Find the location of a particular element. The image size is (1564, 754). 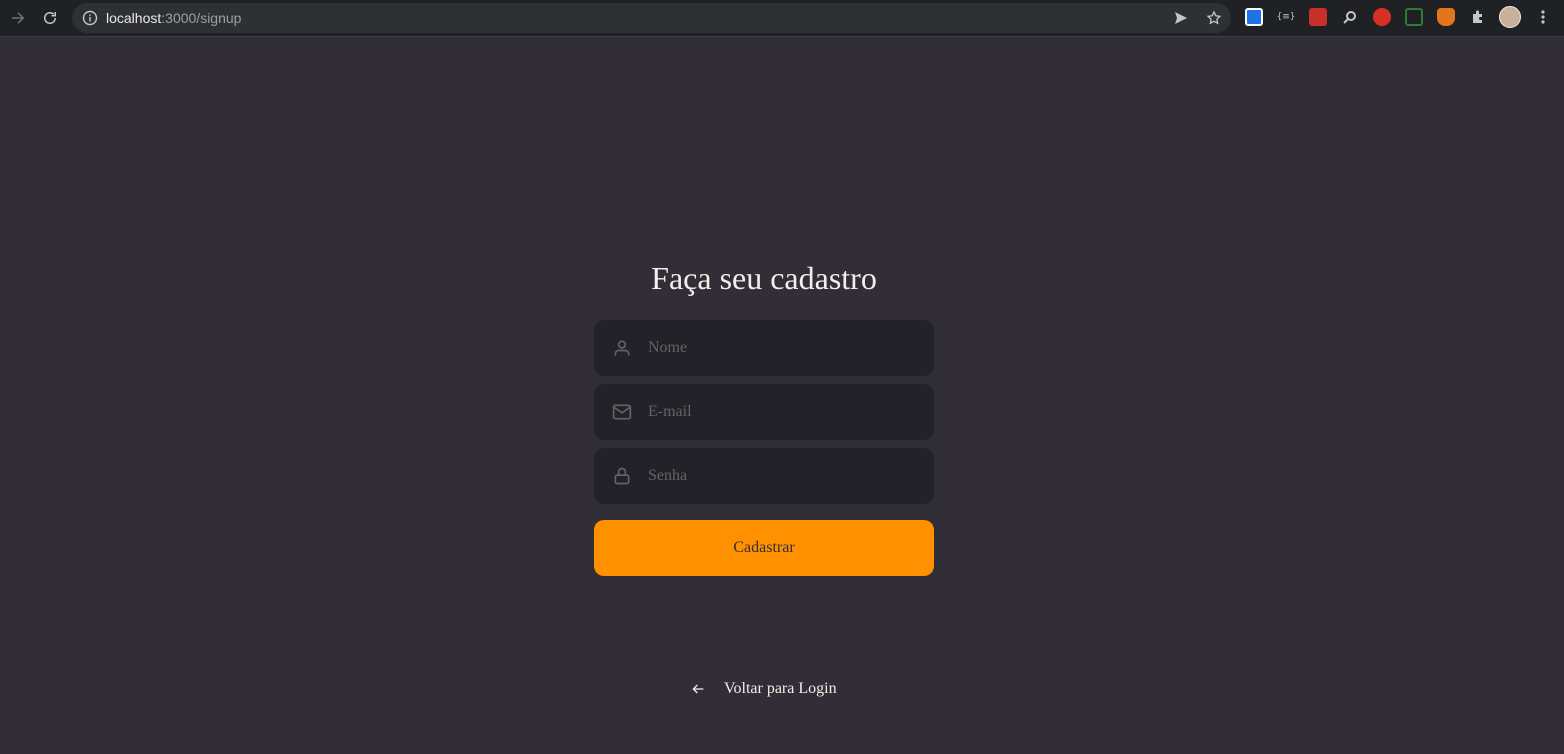

reload-icon is located at coordinates (50, 18).